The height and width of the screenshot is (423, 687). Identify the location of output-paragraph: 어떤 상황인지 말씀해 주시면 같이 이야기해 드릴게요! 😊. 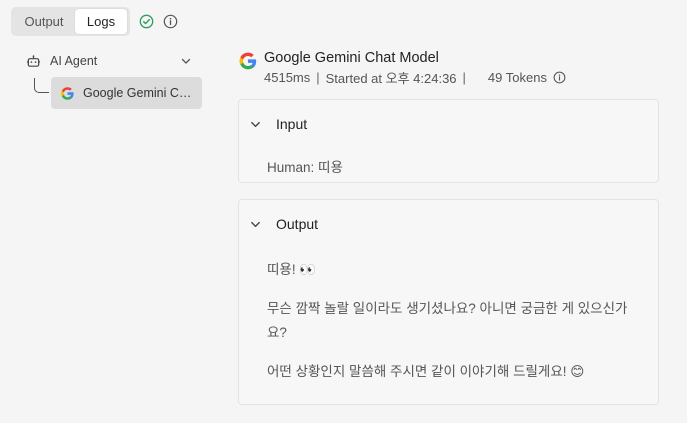
(426, 371).